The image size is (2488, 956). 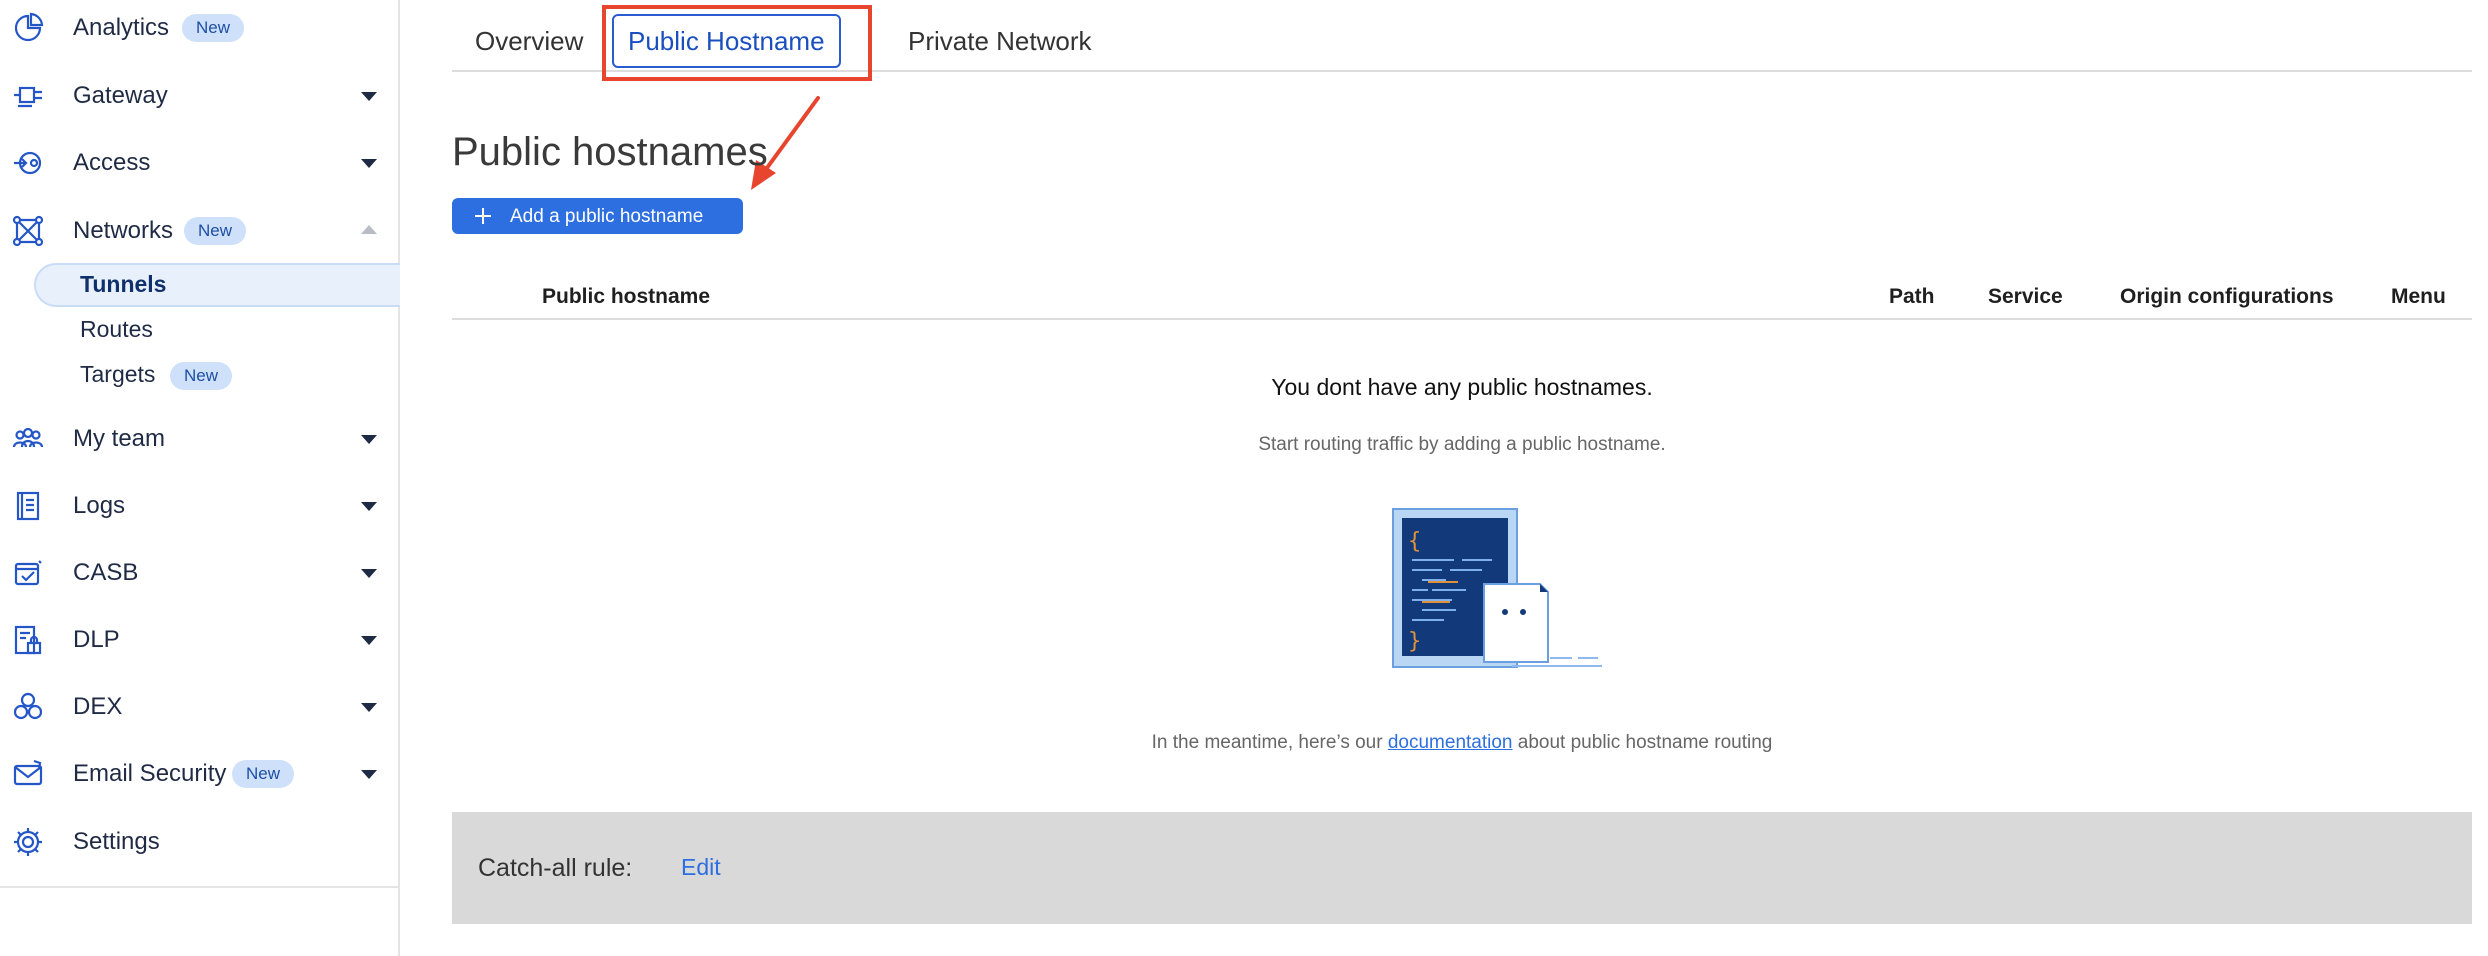 I want to click on sidebar-item-email-security: Email Security New, so click(x=199, y=774).